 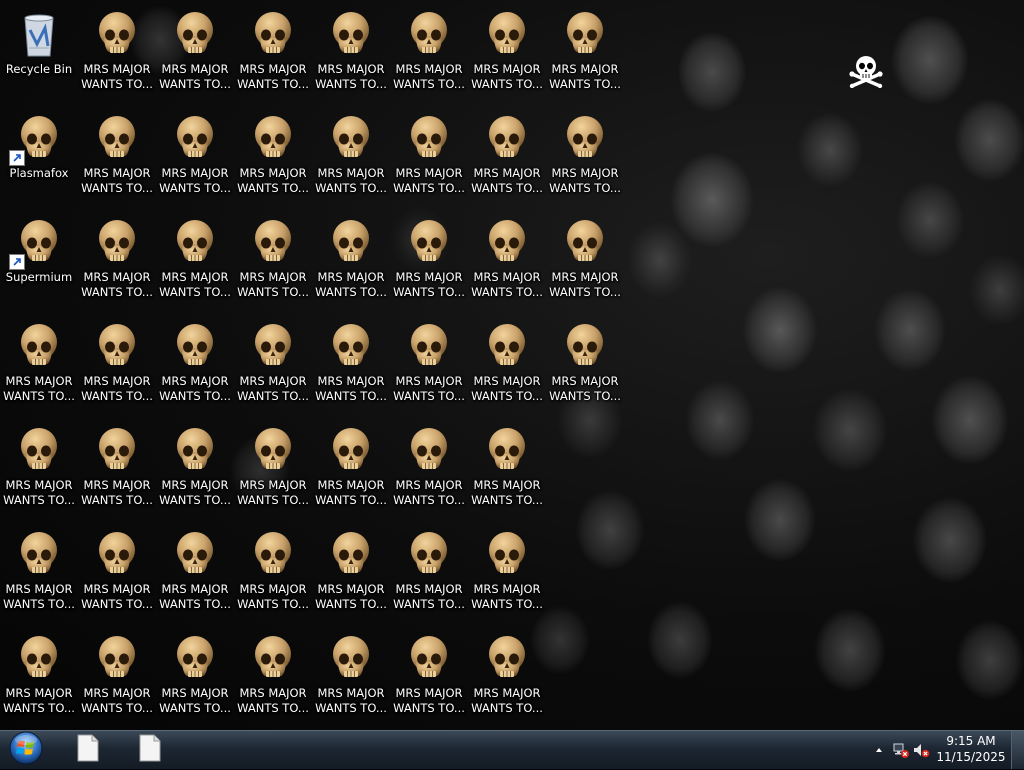 What do you see at coordinates (901, 750) in the screenshot?
I see `network-error-icon` at bounding box center [901, 750].